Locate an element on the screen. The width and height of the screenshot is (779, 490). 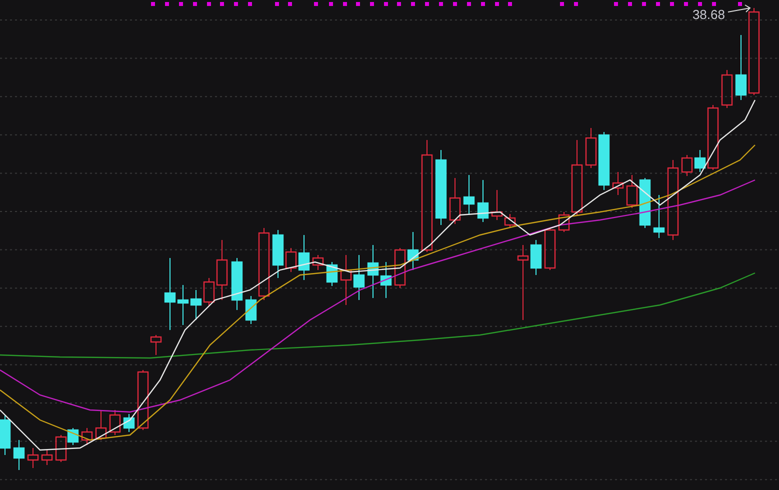
leader-line is located at coordinates (739, 8).